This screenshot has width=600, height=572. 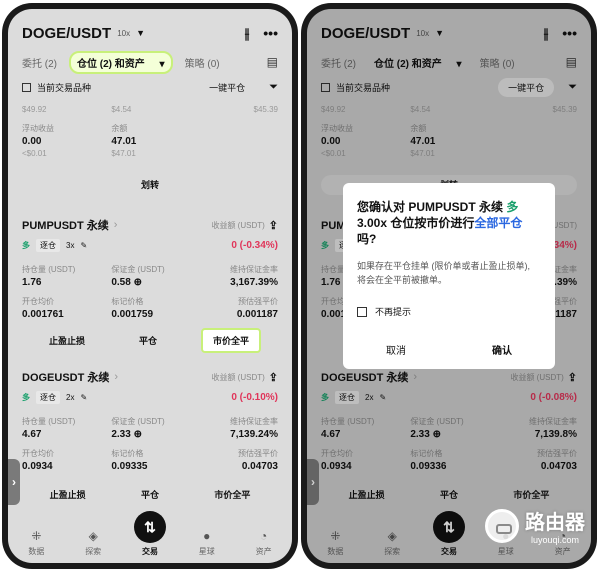 I want to click on margin-label: 保证金 (USDT), so click(x=138, y=269).